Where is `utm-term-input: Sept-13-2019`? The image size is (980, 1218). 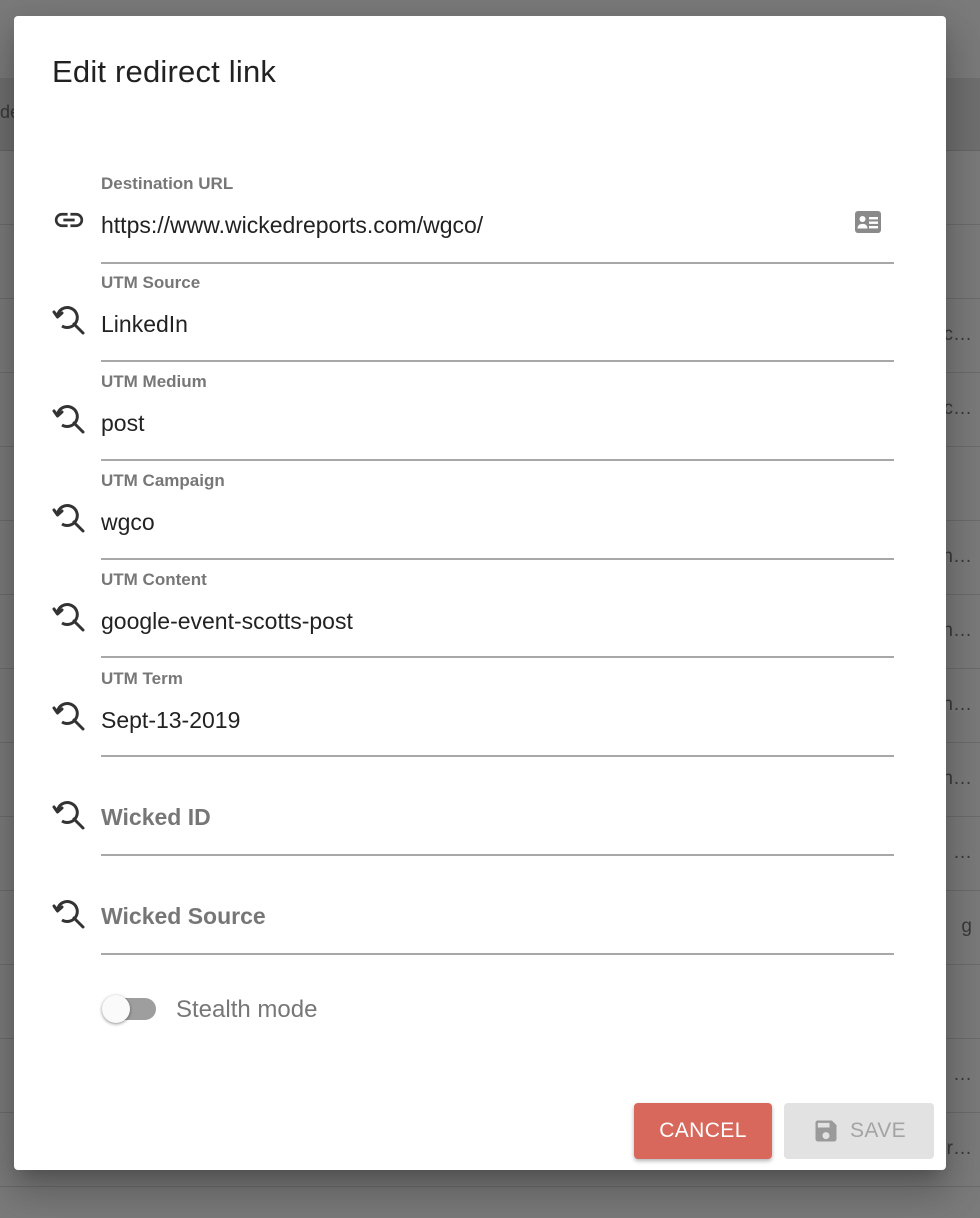
utm-term-input: Sept-13-2019 is located at coordinates (471, 720).